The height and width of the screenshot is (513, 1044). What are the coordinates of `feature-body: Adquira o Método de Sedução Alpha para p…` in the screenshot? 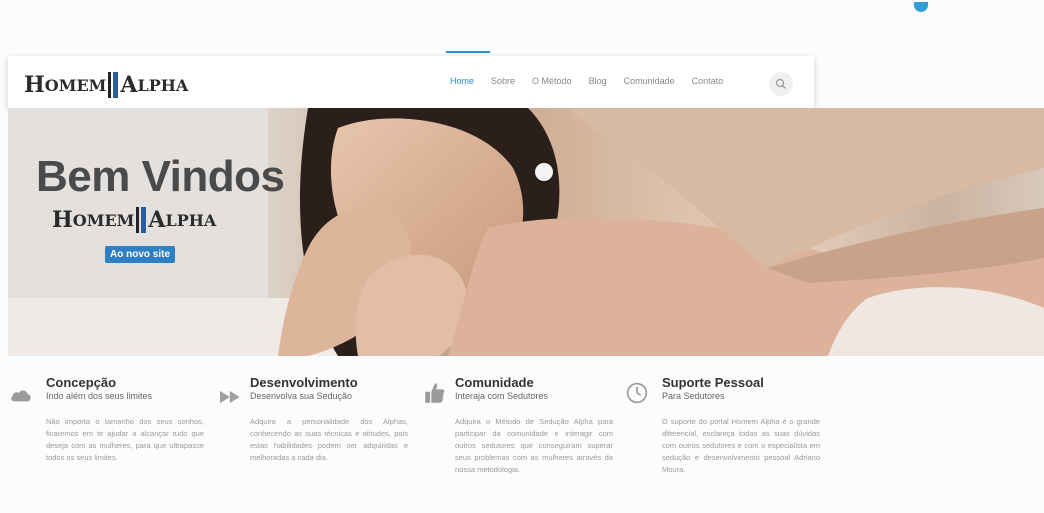 It's located at (534, 445).